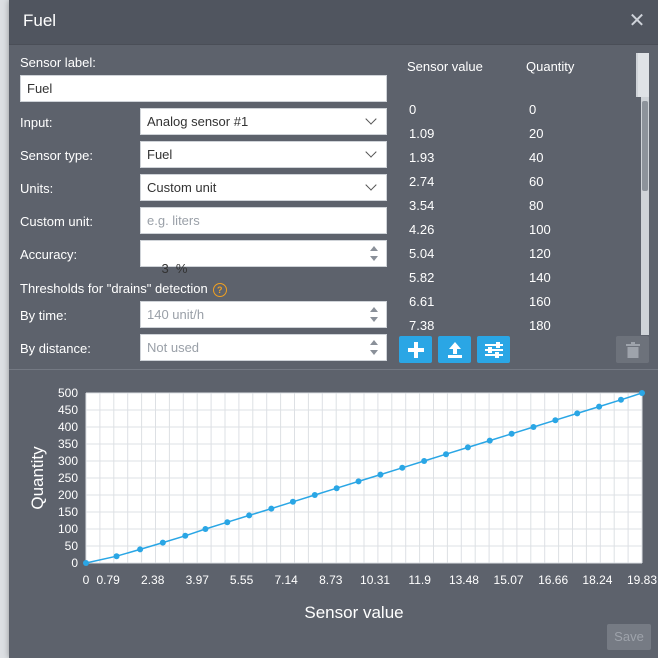  I want to click on sensor-label-input: Fuel, so click(203, 88).